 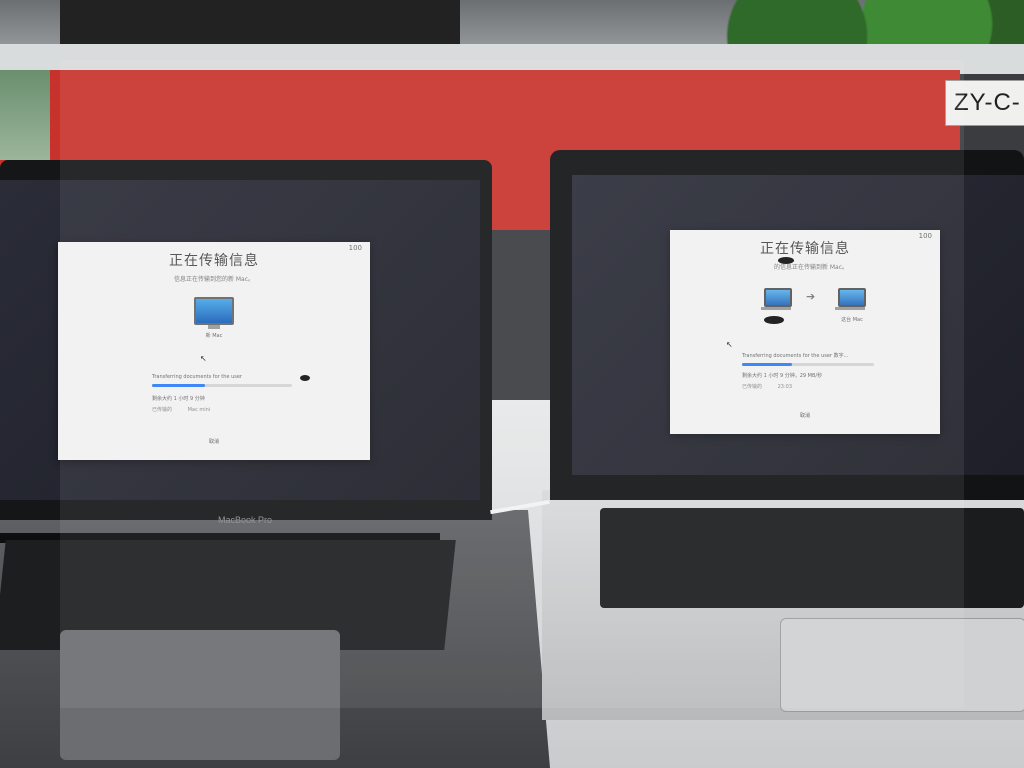 What do you see at coordinates (782, 376) in the screenshot?
I see `eta-text: 剩余大约 1 小时 9 分钟，29 MB/秒` at bounding box center [782, 376].